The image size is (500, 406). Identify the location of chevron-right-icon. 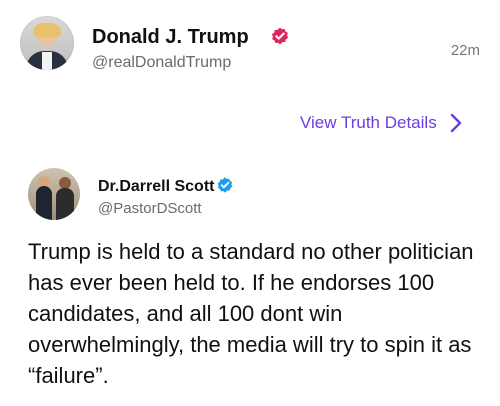
(456, 123).